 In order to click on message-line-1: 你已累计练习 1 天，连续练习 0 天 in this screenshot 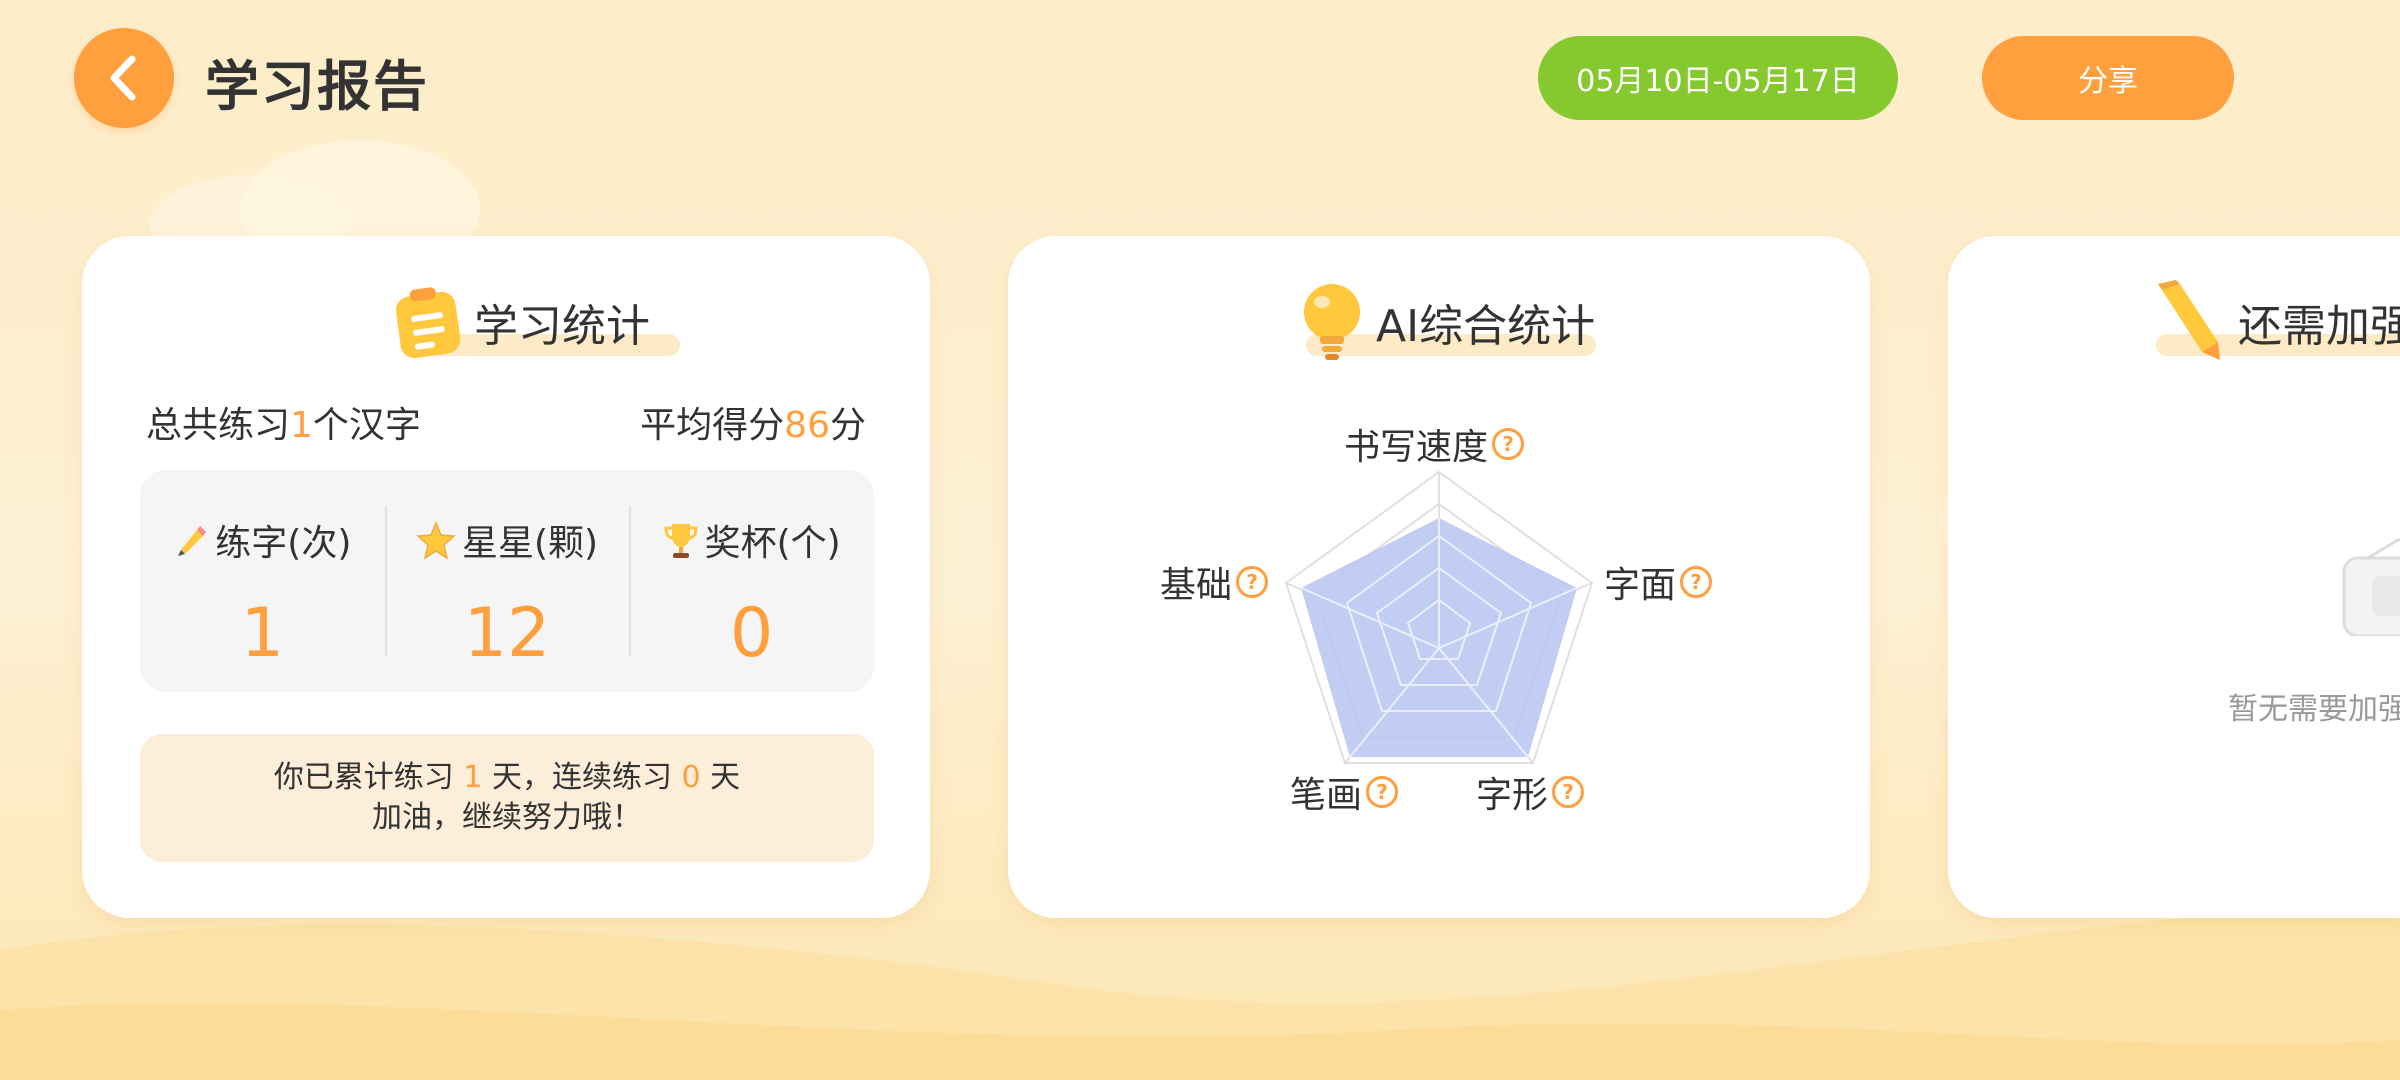, I will do `click(507, 777)`.